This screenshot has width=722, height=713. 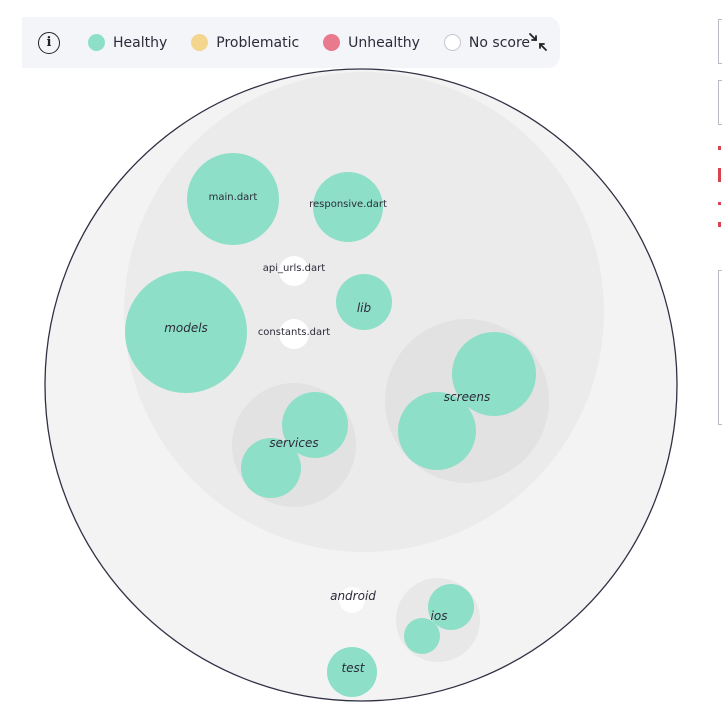 What do you see at coordinates (293, 443) in the screenshot?
I see `label-services: services` at bounding box center [293, 443].